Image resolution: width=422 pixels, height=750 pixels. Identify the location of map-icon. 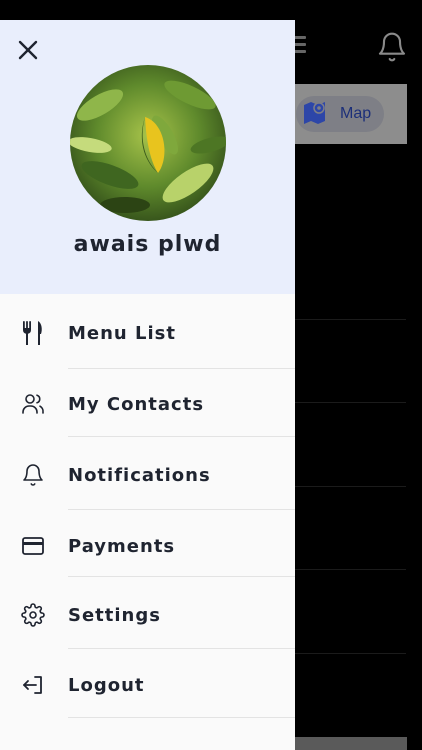
(317, 114).